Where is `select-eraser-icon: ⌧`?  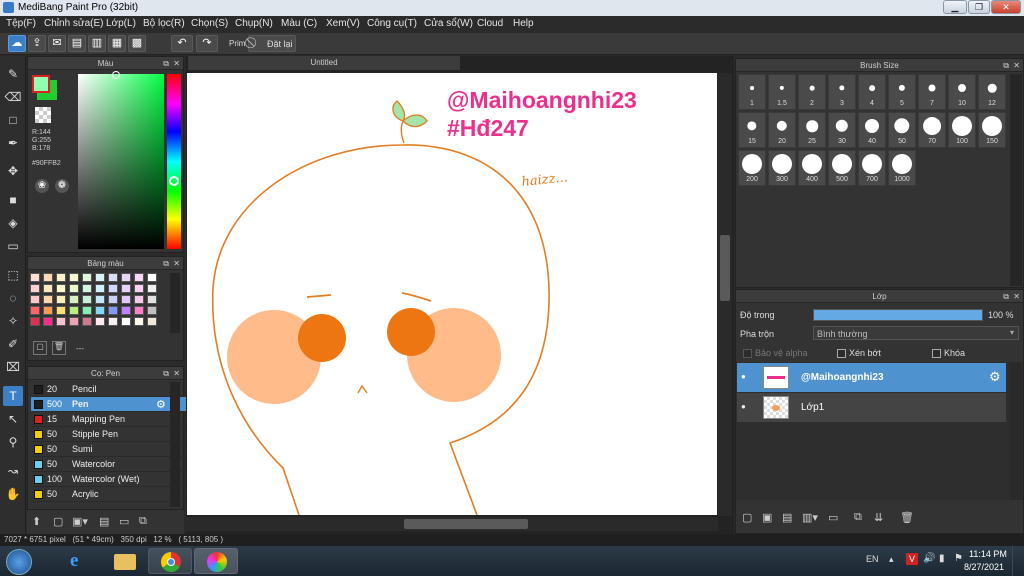 select-eraser-icon: ⌧ is located at coordinates (13, 367).